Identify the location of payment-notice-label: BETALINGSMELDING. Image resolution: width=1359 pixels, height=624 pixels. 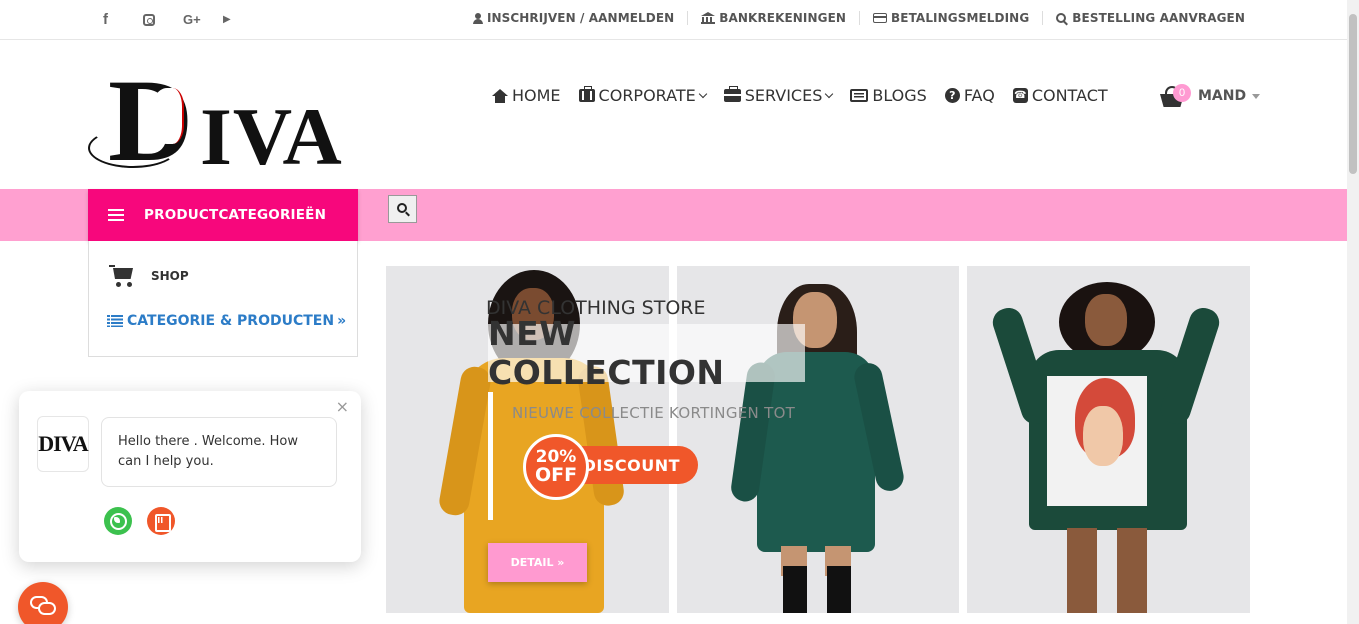
(960, 18).